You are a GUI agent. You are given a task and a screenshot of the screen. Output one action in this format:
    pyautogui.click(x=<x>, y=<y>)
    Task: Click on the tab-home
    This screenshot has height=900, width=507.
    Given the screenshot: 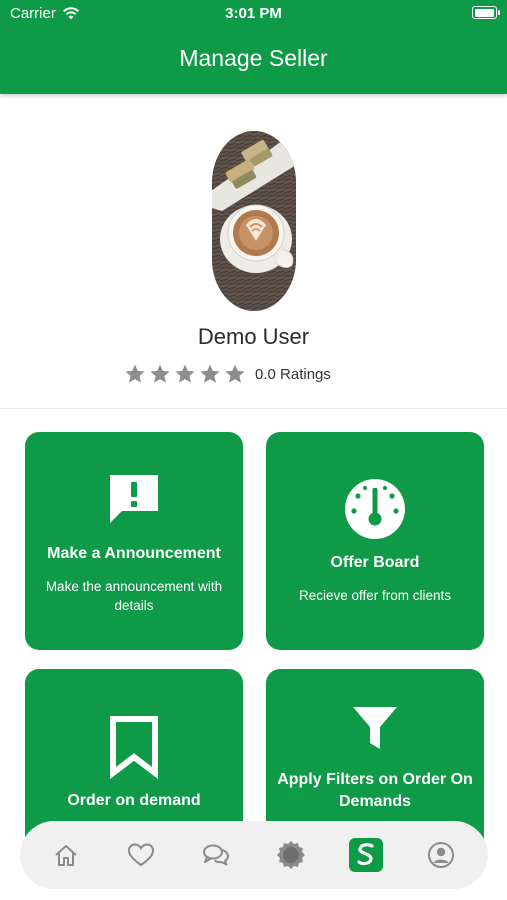 What is the action you would take?
    pyautogui.click(x=66, y=855)
    